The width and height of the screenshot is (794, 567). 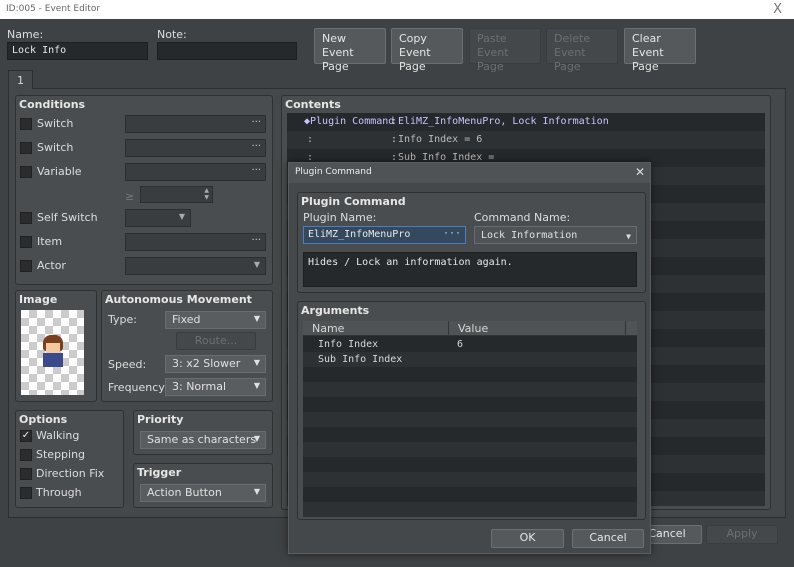 I want to click on ok-button: OK, so click(x=527, y=538).